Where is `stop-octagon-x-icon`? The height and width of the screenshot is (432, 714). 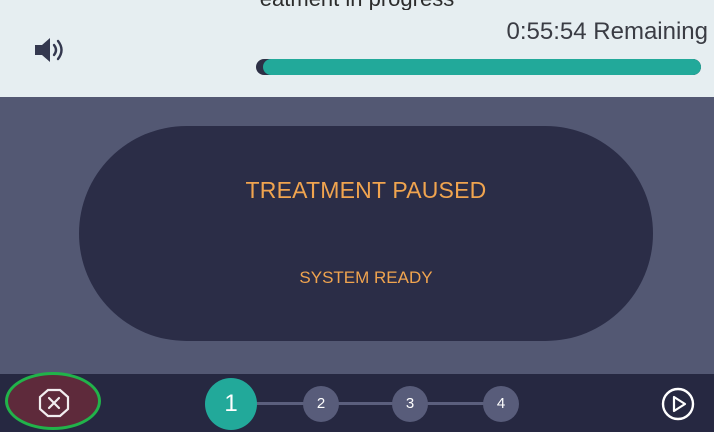 stop-octagon-x-icon is located at coordinates (54, 403).